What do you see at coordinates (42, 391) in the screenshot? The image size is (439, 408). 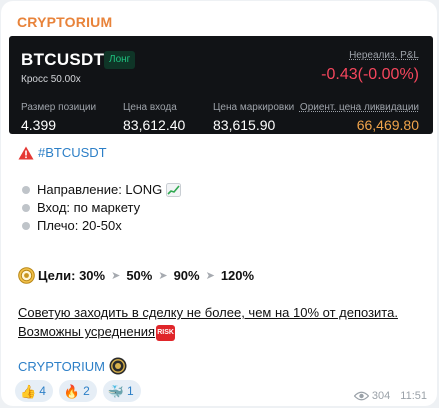 I see `reaction-count: 4` at bounding box center [42, 391].